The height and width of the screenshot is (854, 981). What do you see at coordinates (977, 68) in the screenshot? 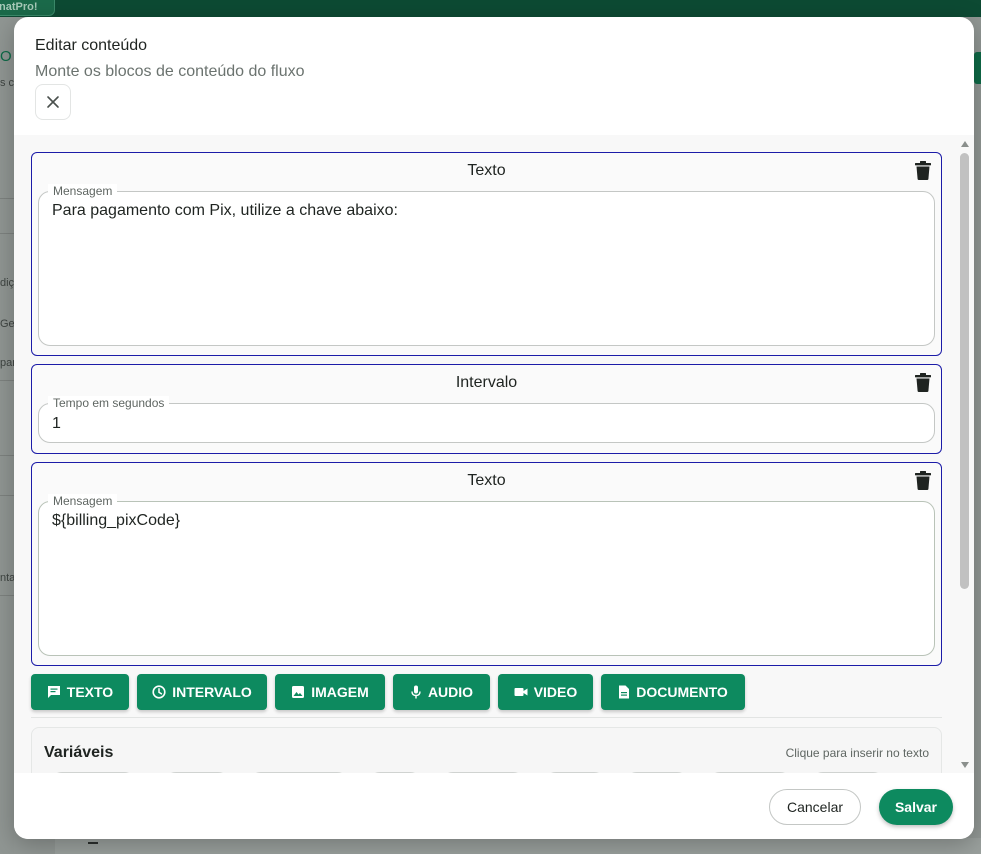
I see `background-action-button` at bounding box center [977, 68].